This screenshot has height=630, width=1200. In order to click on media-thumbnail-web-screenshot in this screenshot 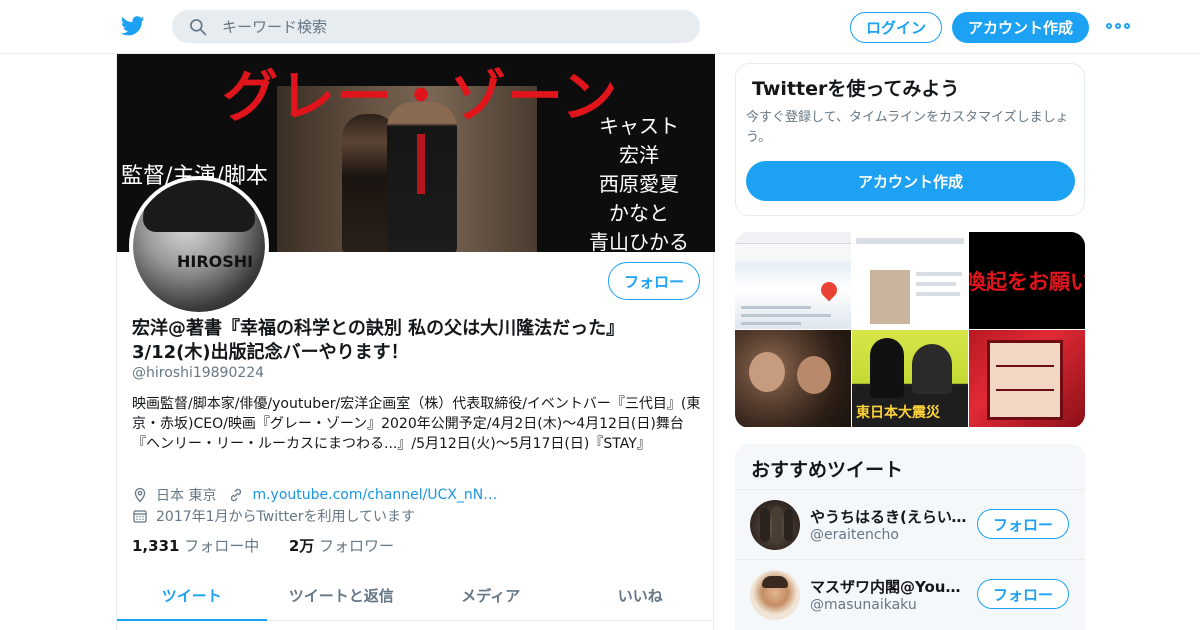, I will do `click(910, 280)`.